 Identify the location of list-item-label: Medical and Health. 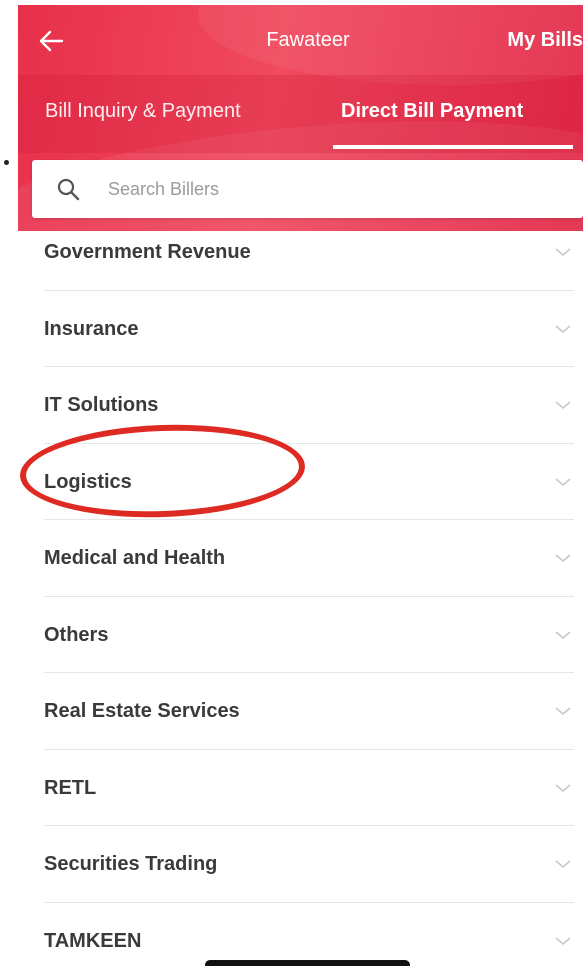
(135, 558).